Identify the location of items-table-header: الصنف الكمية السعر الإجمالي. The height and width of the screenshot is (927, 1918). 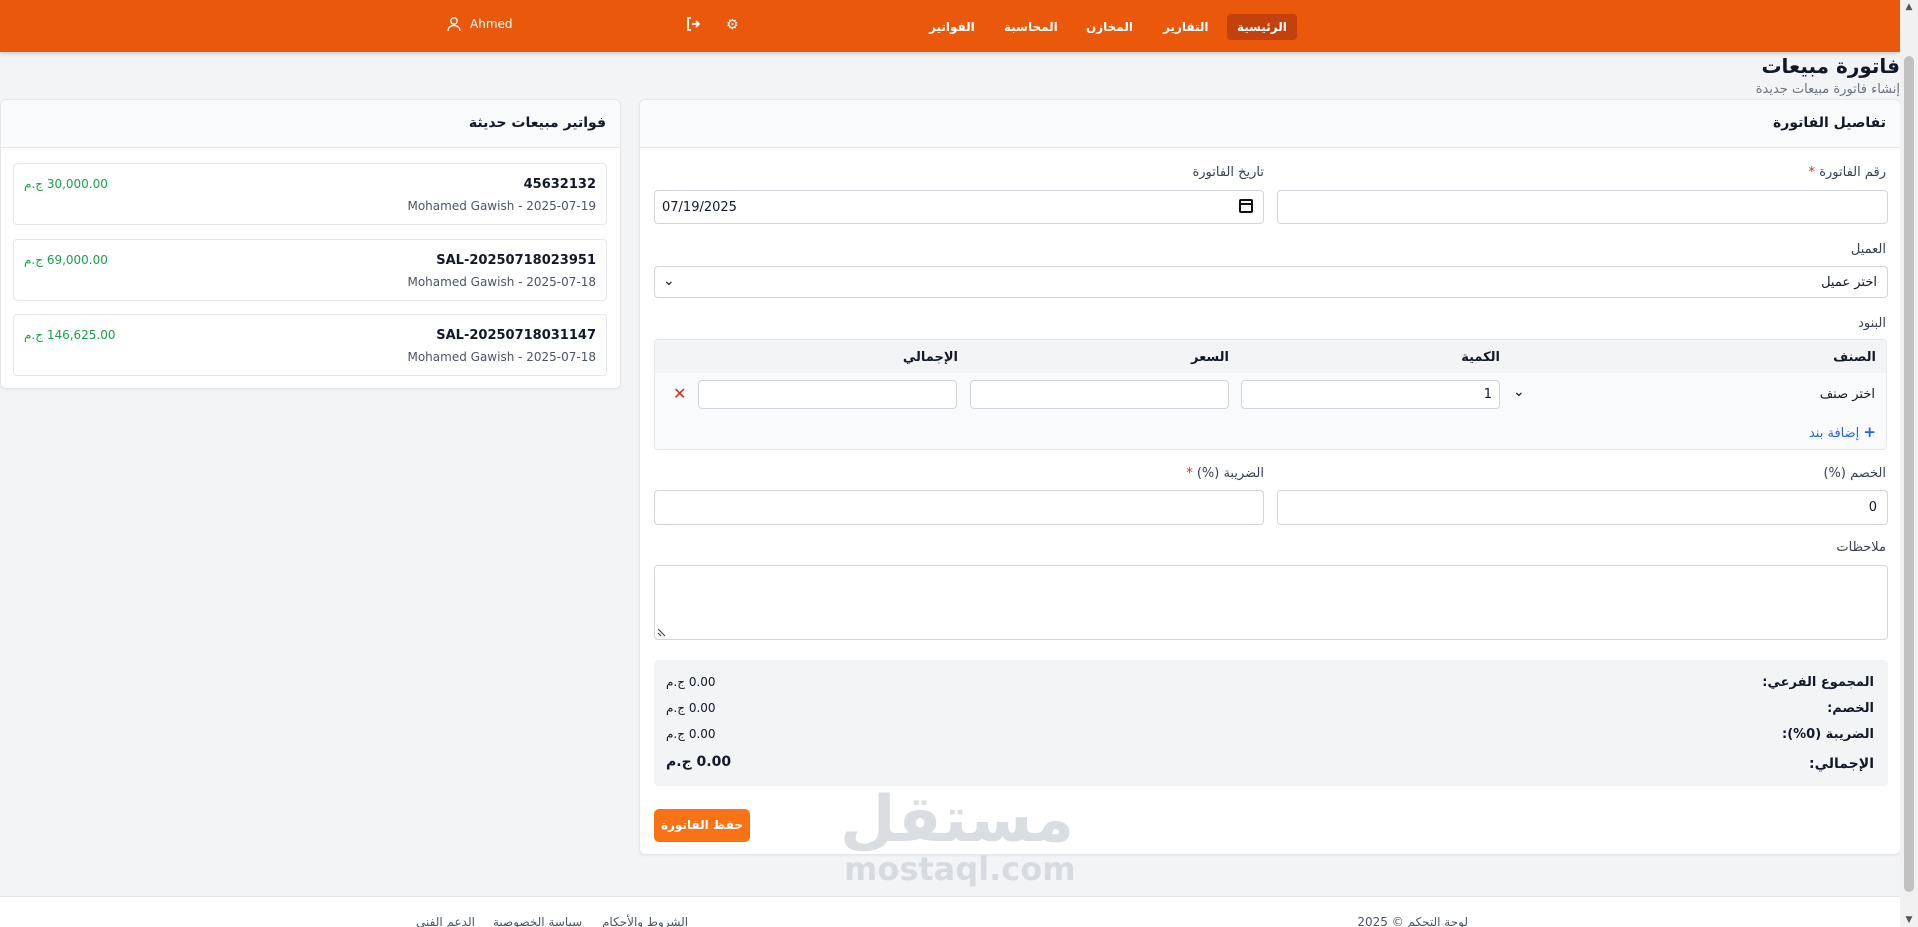
(1270, 356).